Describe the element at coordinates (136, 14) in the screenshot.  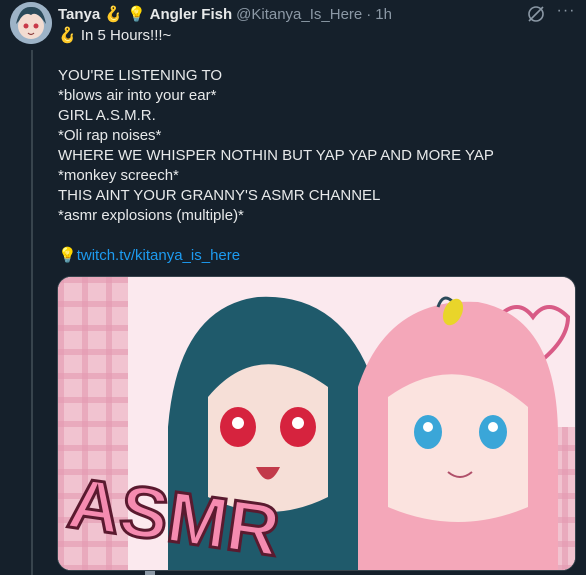
I see `lightbulb-emoji-icon: 💡` at that location.